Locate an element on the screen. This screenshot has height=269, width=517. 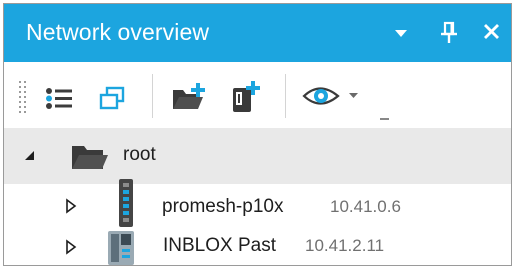
expanded-arrow-icon is located at coordinates (30, 156).